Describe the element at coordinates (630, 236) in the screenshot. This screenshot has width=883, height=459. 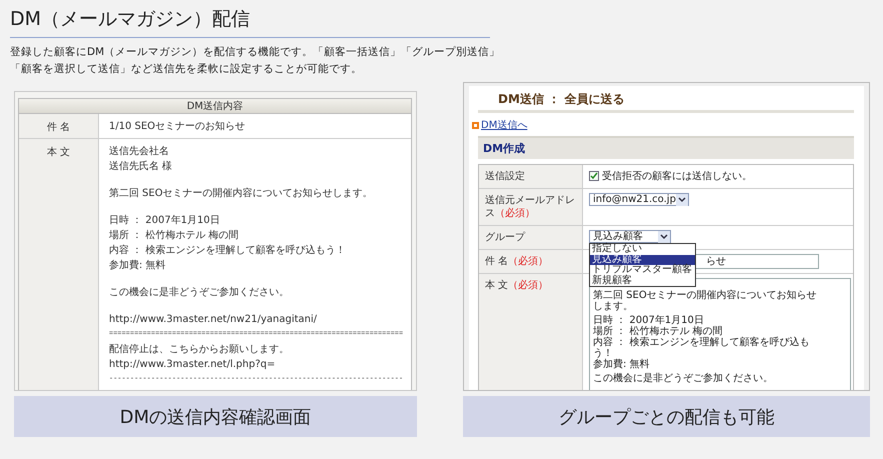
I see `group-select: 見込み顧客` at that location.